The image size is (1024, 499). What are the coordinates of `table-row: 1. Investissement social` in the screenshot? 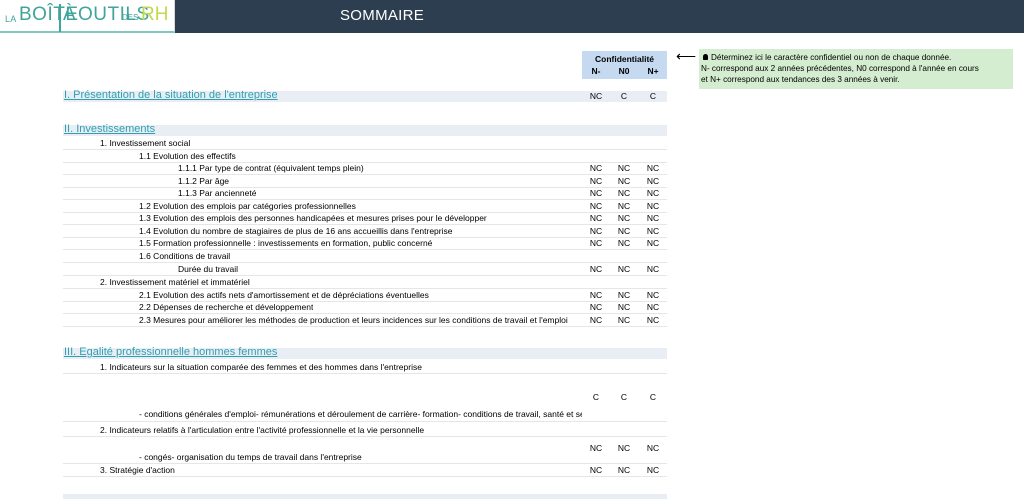 It's located at (365, 144).